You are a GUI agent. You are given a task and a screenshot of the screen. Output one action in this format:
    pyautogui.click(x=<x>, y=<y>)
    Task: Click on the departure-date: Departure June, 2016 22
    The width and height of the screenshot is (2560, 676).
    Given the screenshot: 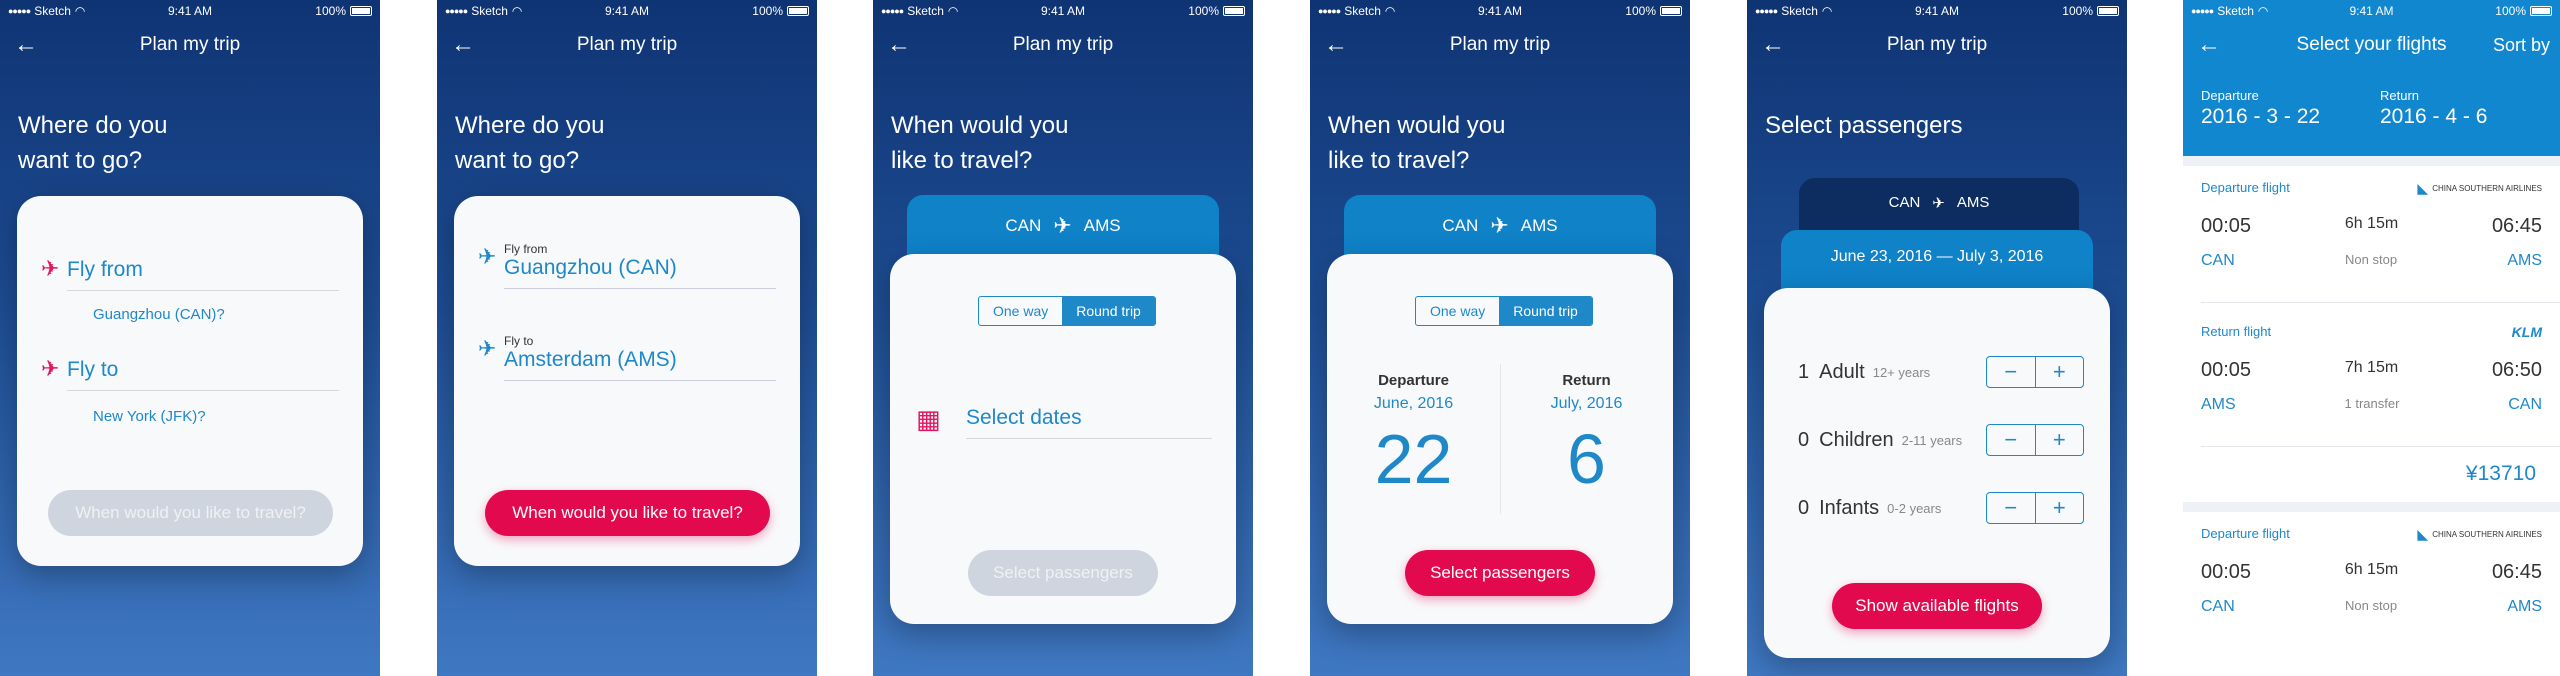 What is the action you would take?
    pyautogui.click(x=1413, y=435)
    